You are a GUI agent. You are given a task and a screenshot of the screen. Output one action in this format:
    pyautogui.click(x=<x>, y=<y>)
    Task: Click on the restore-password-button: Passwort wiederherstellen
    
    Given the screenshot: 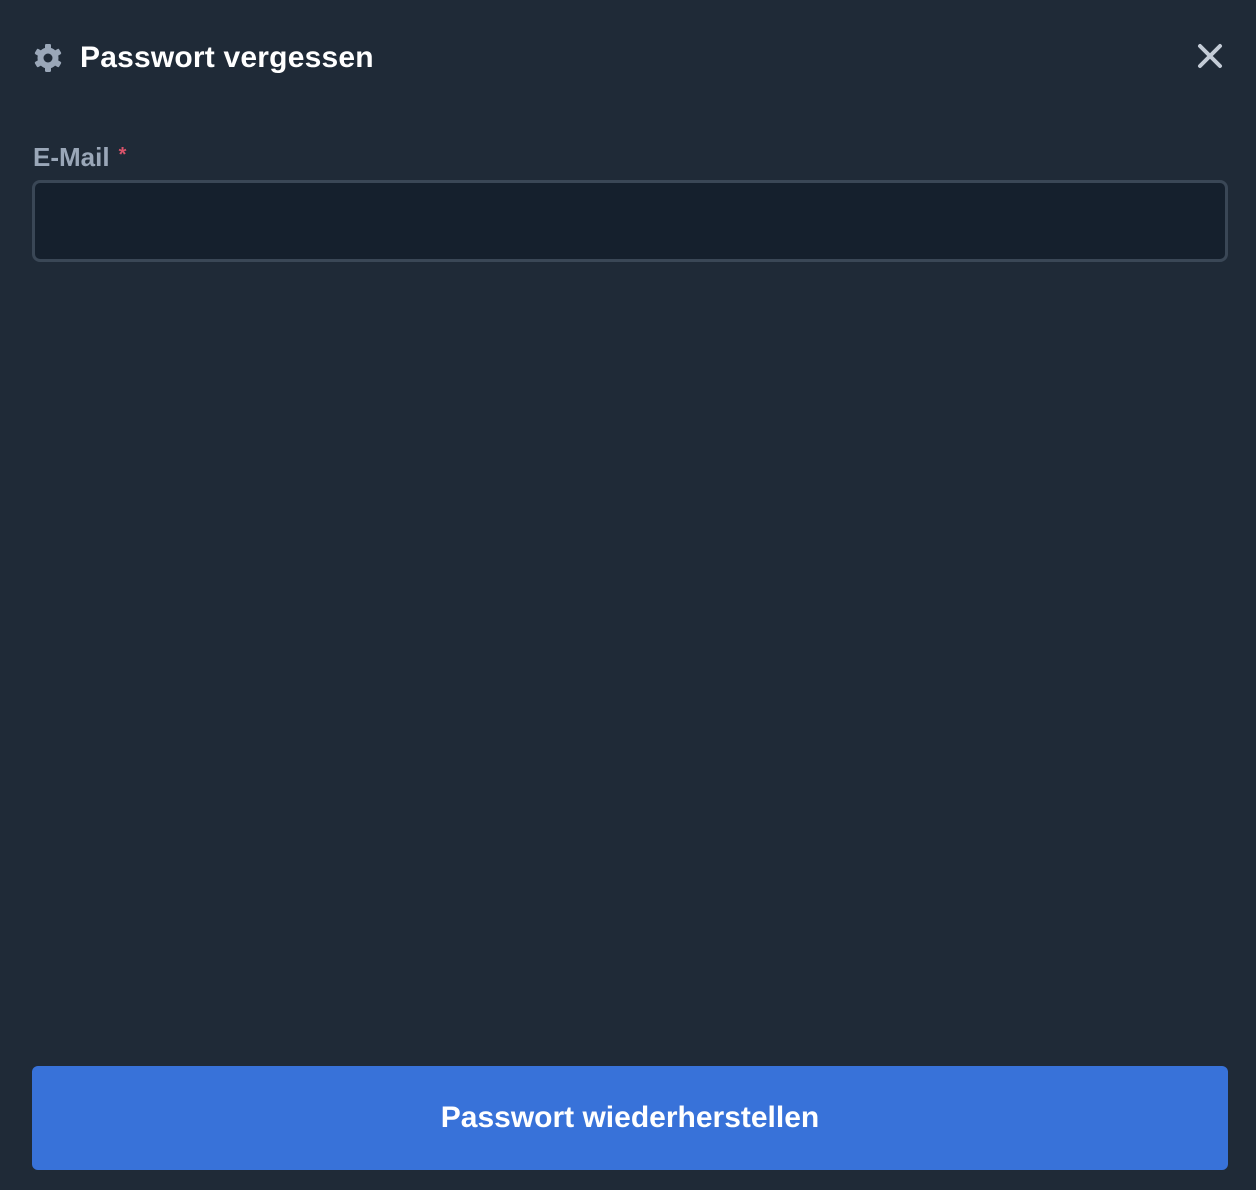 What is the action you would take?
    pyautogui.click(x=630, y=1118)
    